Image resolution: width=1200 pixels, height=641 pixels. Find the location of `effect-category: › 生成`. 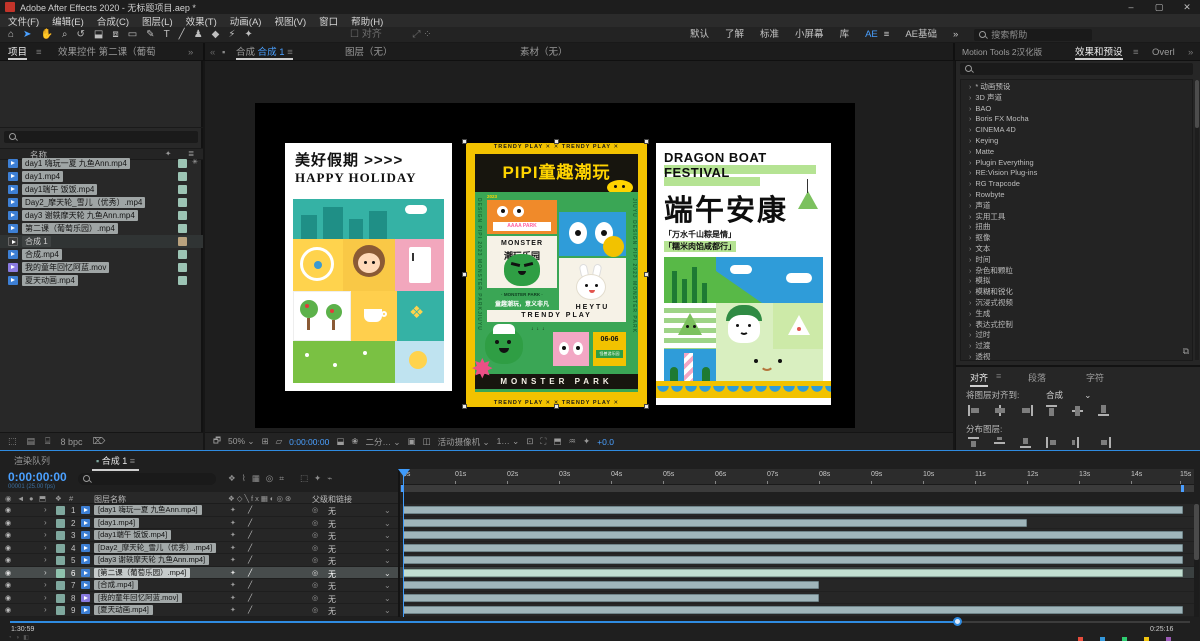

effect-category: › 生成 is located at coordinates (979, 314).